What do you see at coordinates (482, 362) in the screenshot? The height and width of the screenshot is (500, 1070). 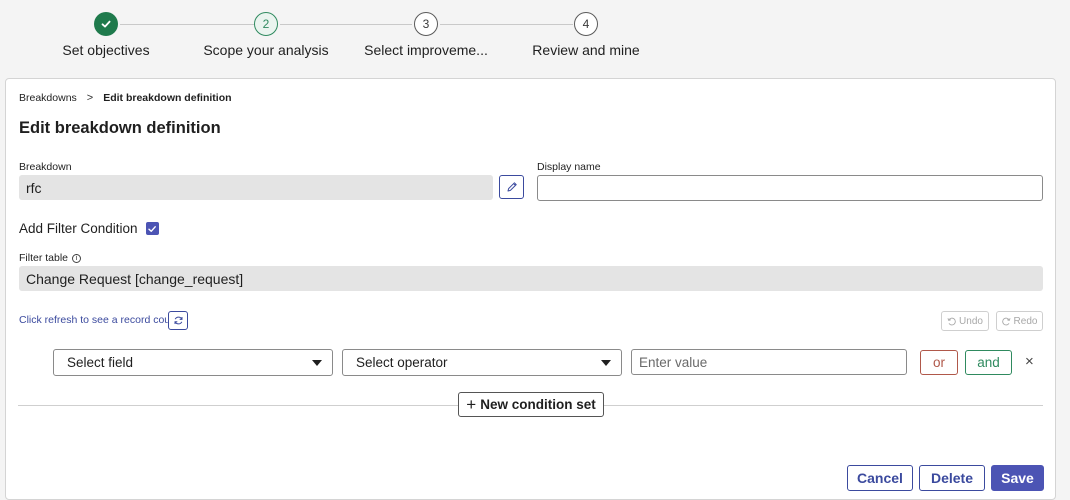 I see `select-operator-dropdown: Select operator` at bounding box center [482, 362].